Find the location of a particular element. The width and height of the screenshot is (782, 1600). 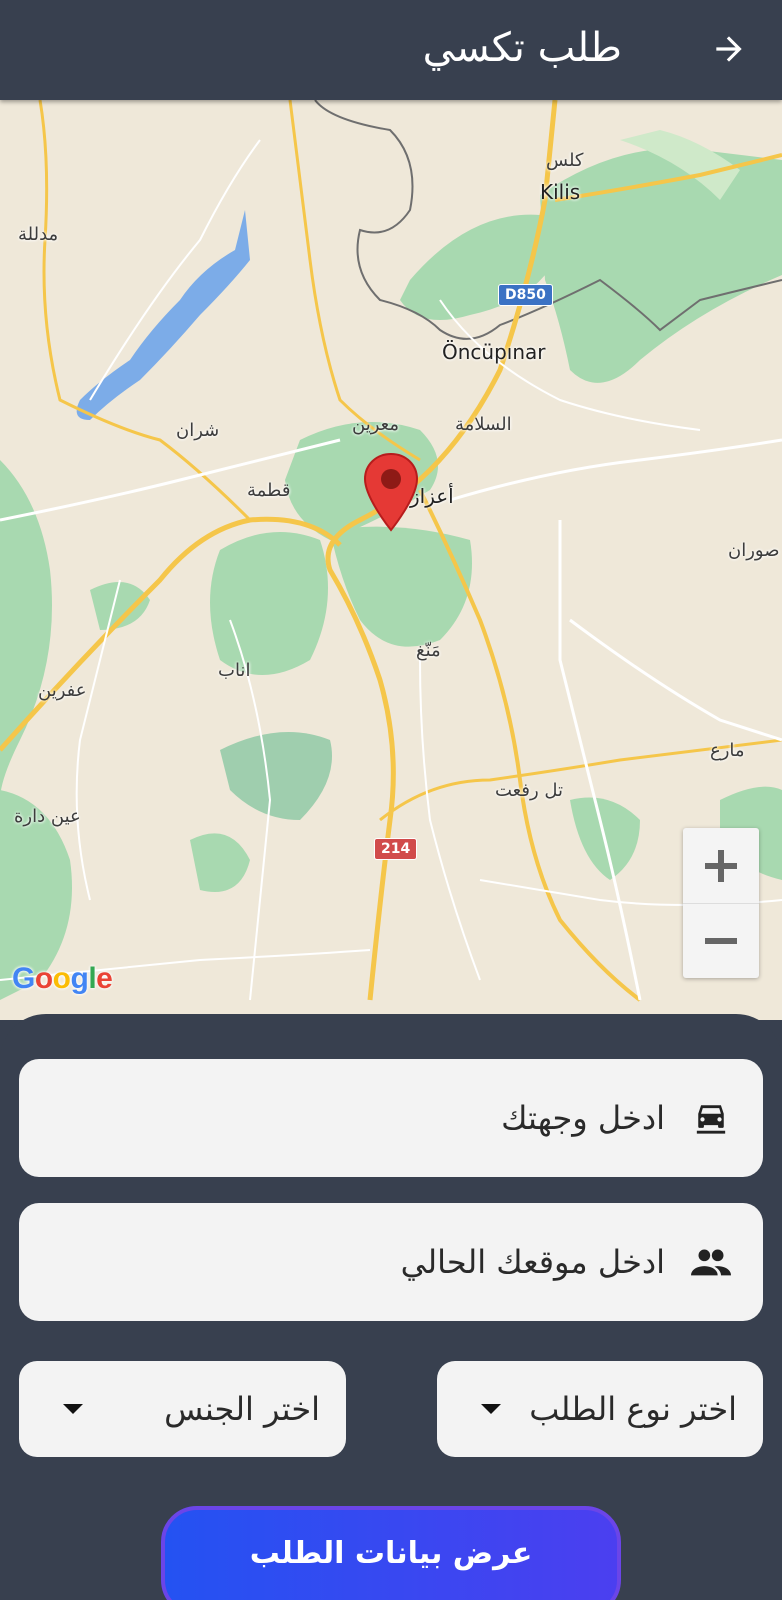

map-label-kilis: Kilis is located at coordinates (560, 192).